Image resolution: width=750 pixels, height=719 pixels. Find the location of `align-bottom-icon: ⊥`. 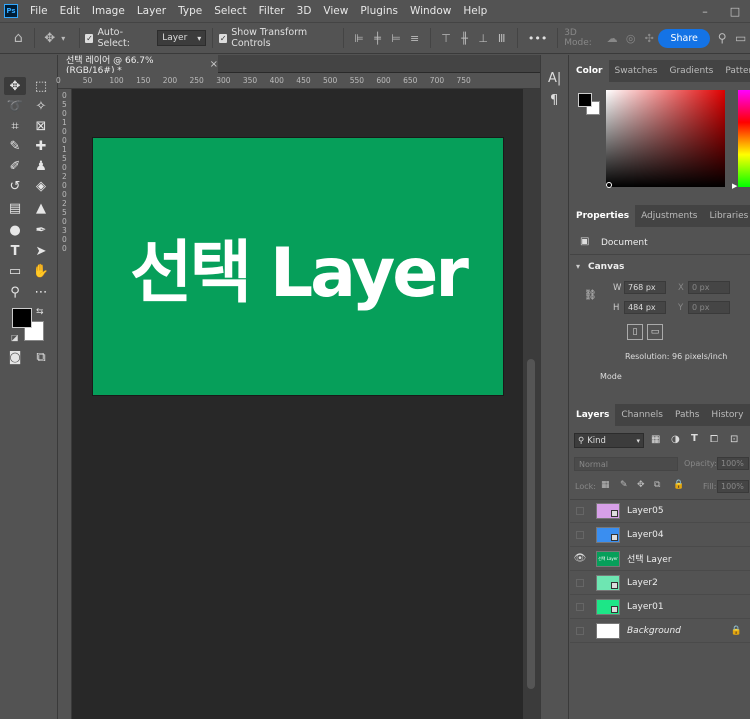

align-bottom-icon: ⊥ is located at coordinates (483, 38).